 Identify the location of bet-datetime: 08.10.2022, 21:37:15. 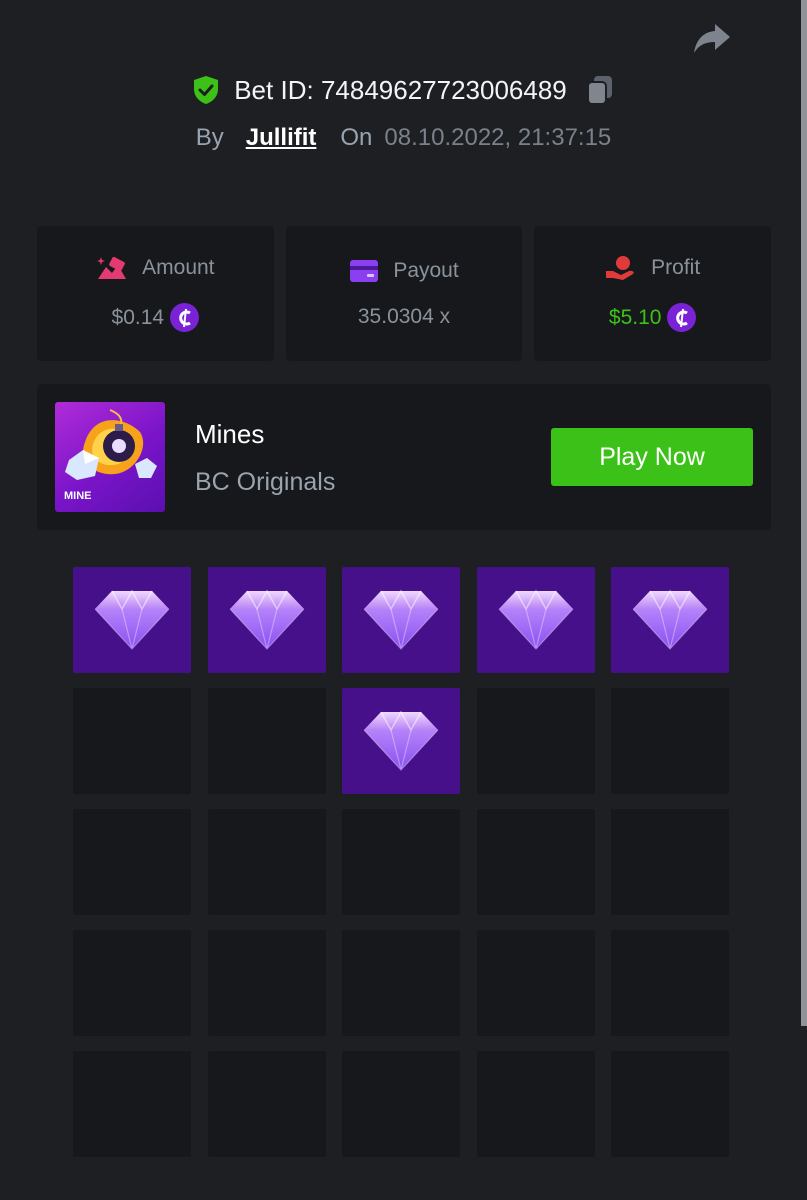
(498, 137).